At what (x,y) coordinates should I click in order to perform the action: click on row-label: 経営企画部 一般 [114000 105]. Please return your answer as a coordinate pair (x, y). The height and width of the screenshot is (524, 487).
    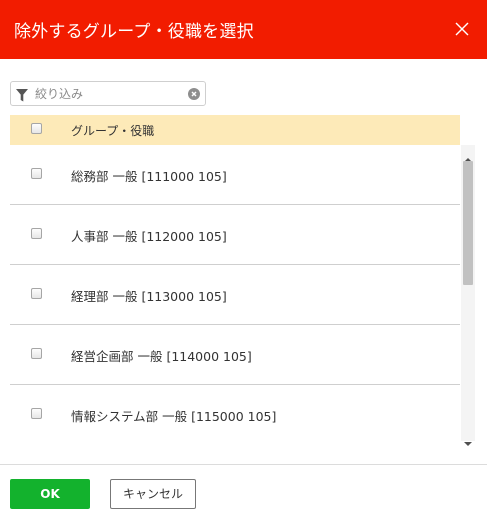
    Looking at the image, I should click on (161, 356).